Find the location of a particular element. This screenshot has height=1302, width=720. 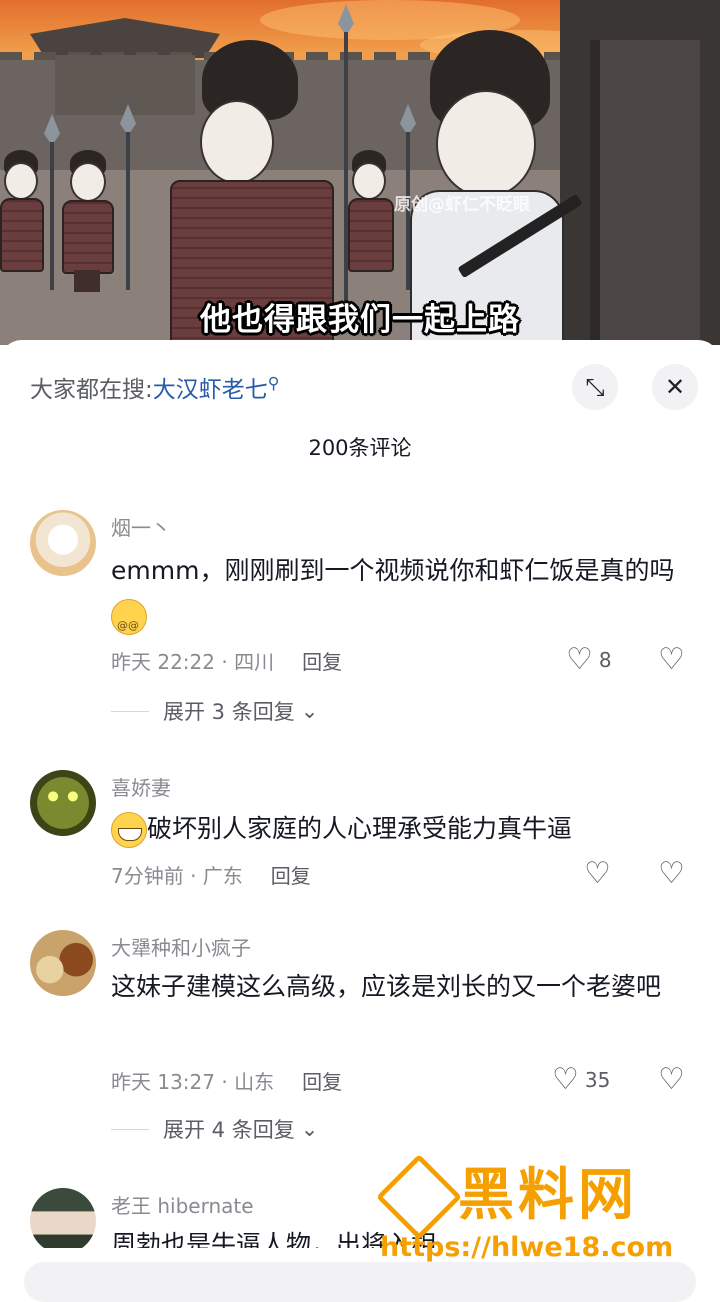

like-count: 8 is located at coordinates (605, 659).